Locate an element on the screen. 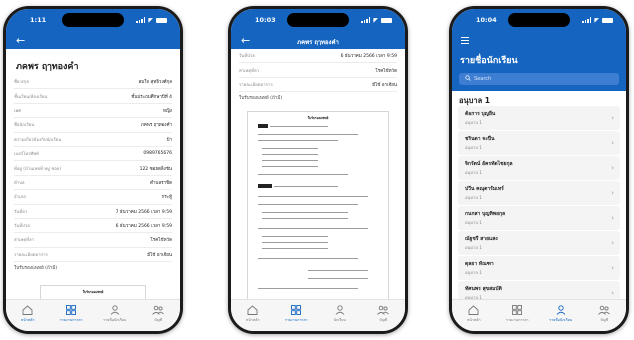  nav-students: นักเรียน is located at coordinates (340, 313).